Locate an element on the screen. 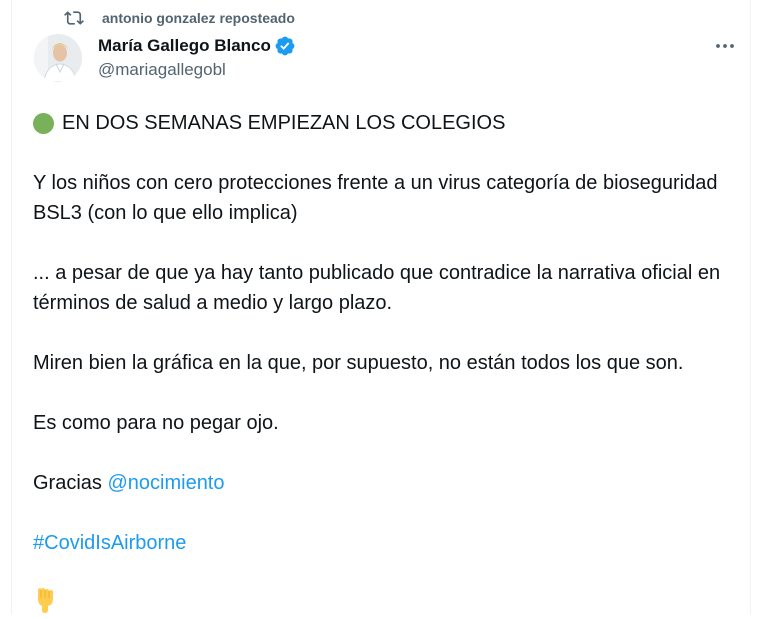 The image size is (762, 619). repost-indicator: antonio gonzalez reposteado is located at coordinates (179, 18).